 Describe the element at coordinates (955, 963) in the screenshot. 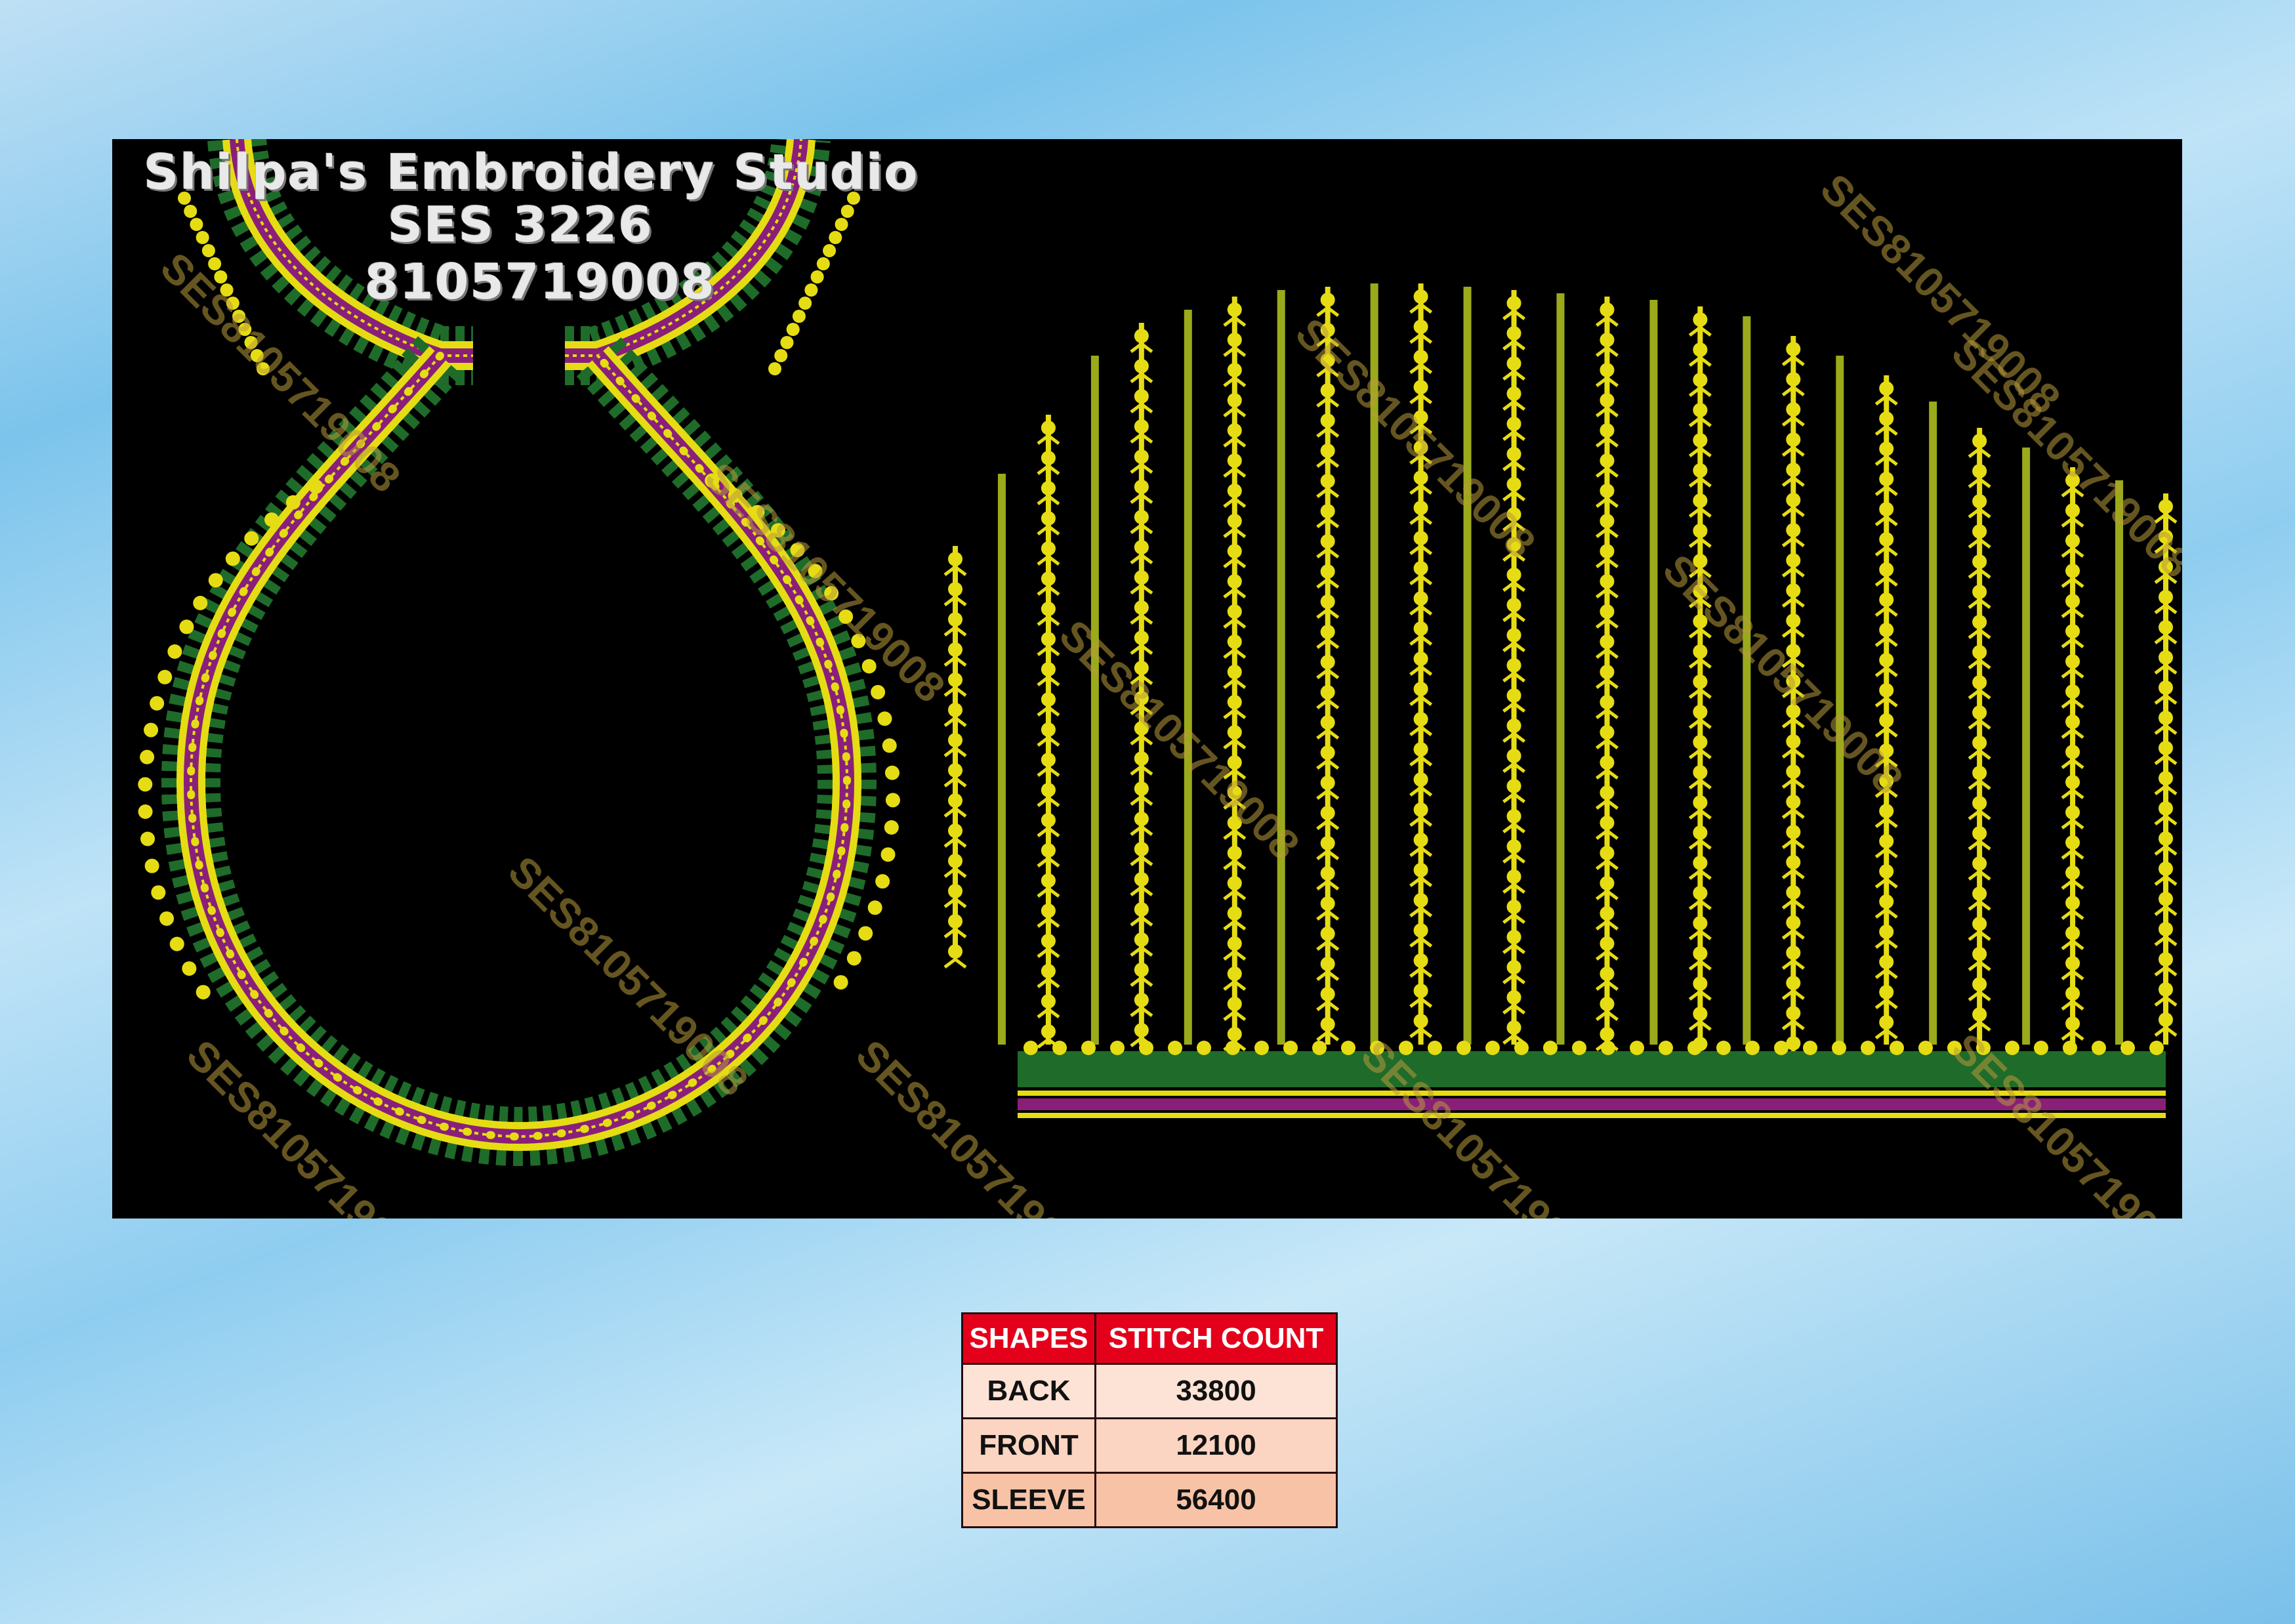

I see `sleeve-leaf` at that location.